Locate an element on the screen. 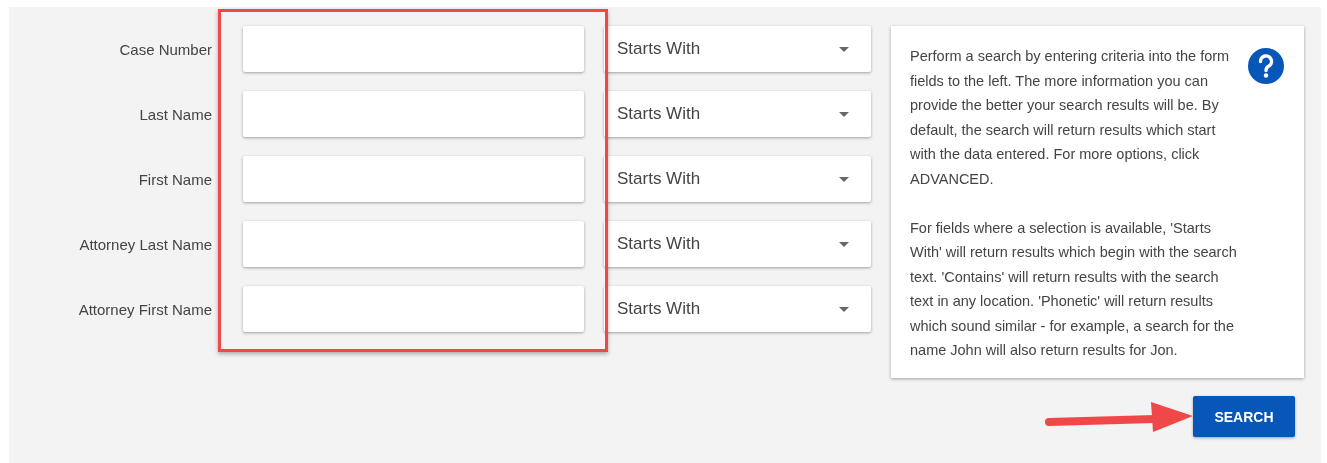 Image resolution: width=1327 pixels, height=463 pixels. field-label: Last Name is located at coordinates (175, 114).